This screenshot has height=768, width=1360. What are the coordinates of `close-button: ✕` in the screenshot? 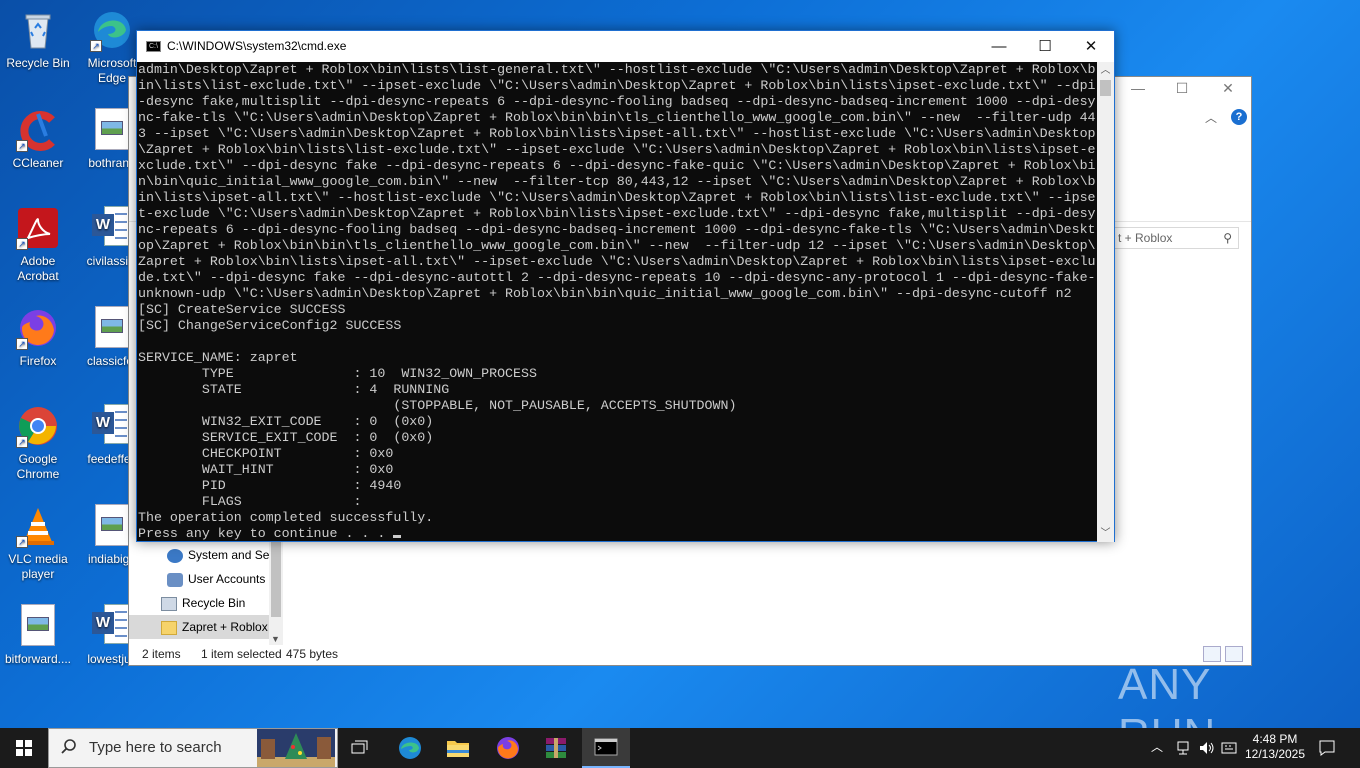 It's located at (1091, 46).